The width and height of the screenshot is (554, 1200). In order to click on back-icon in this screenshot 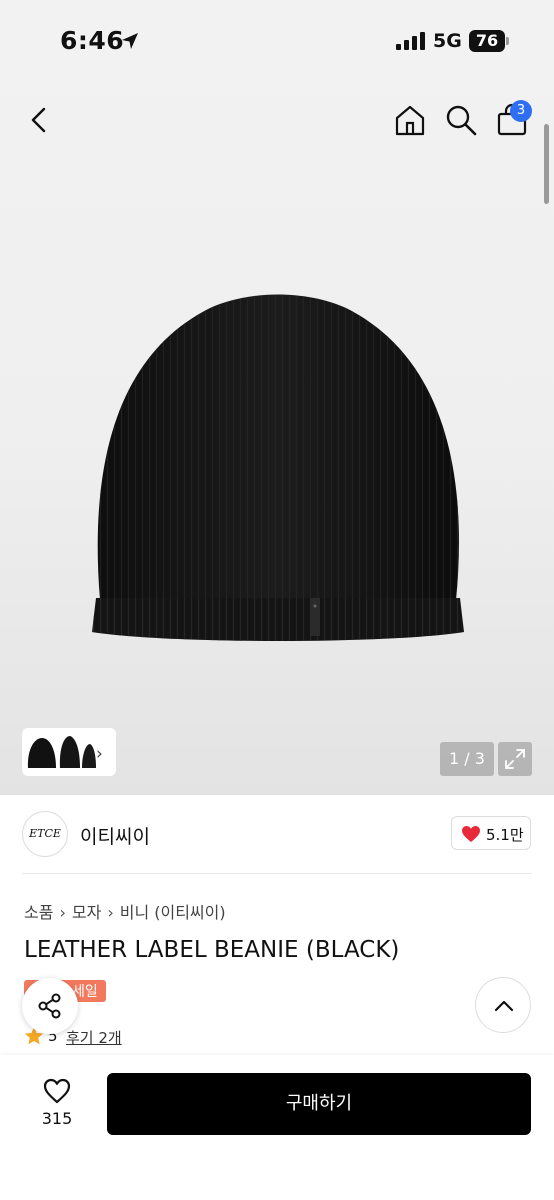, I will do `click(40, 120)`.